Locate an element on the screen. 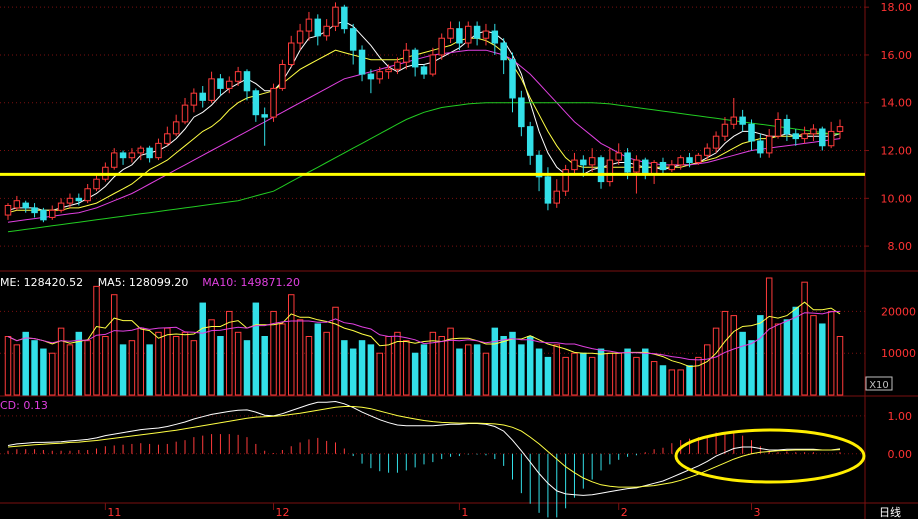 This screenshot has height=519, width=918. price-tick-label: 10.00 is located at coordinates (897, 198).